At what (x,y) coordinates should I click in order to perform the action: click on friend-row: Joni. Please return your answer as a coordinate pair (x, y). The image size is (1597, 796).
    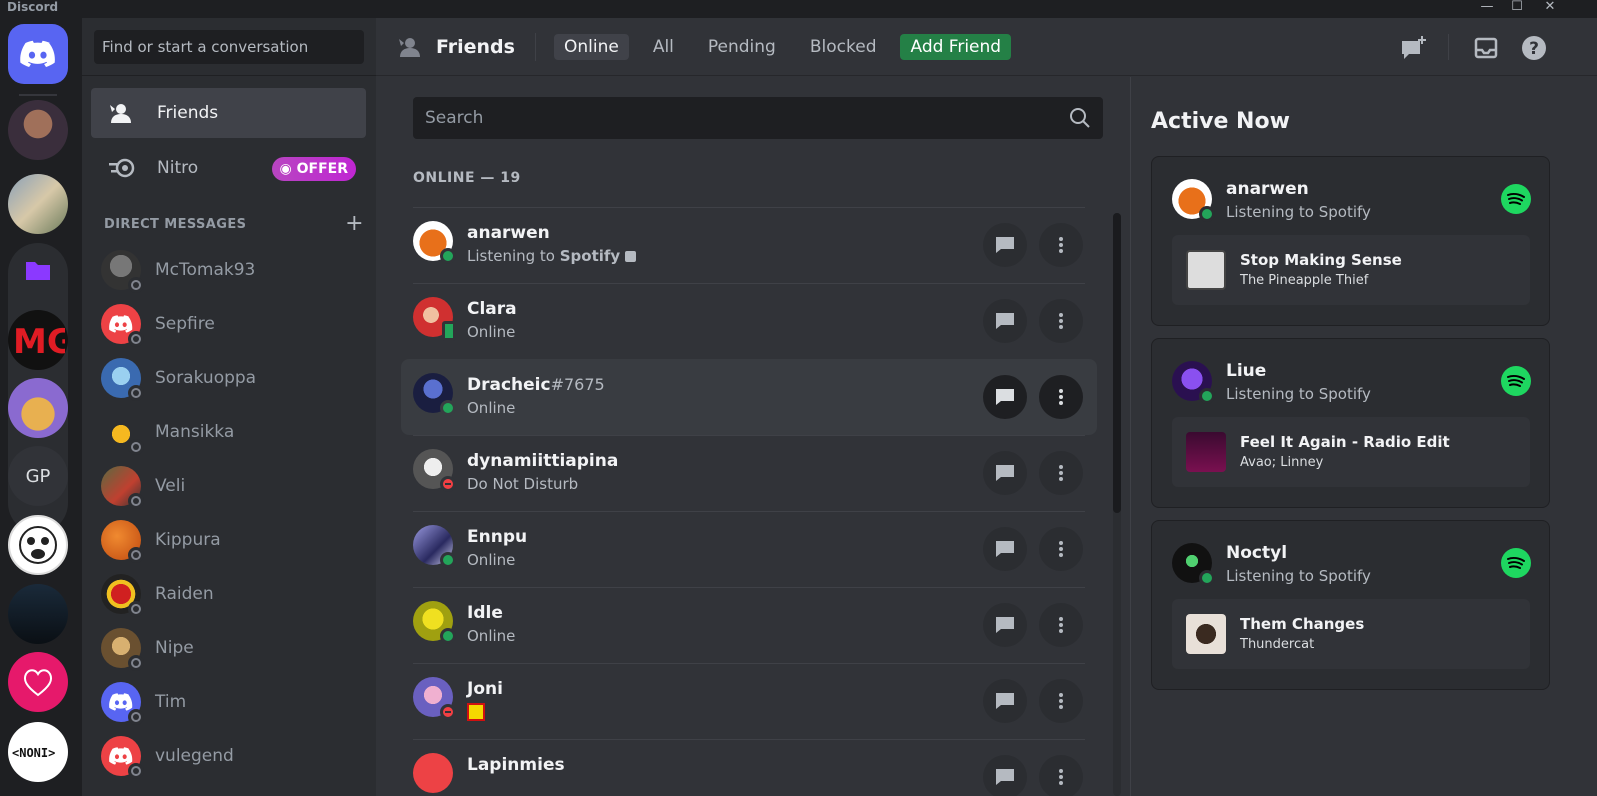
    Looking at the image, I should click on (749, 701).